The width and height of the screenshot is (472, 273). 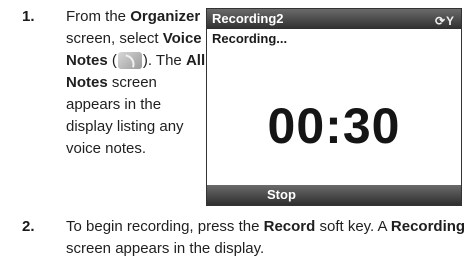 What do you see at coordinates (334, 126) in the screenshot?
I see `recording-timer: 00:30` at bounding box center [334, 126].